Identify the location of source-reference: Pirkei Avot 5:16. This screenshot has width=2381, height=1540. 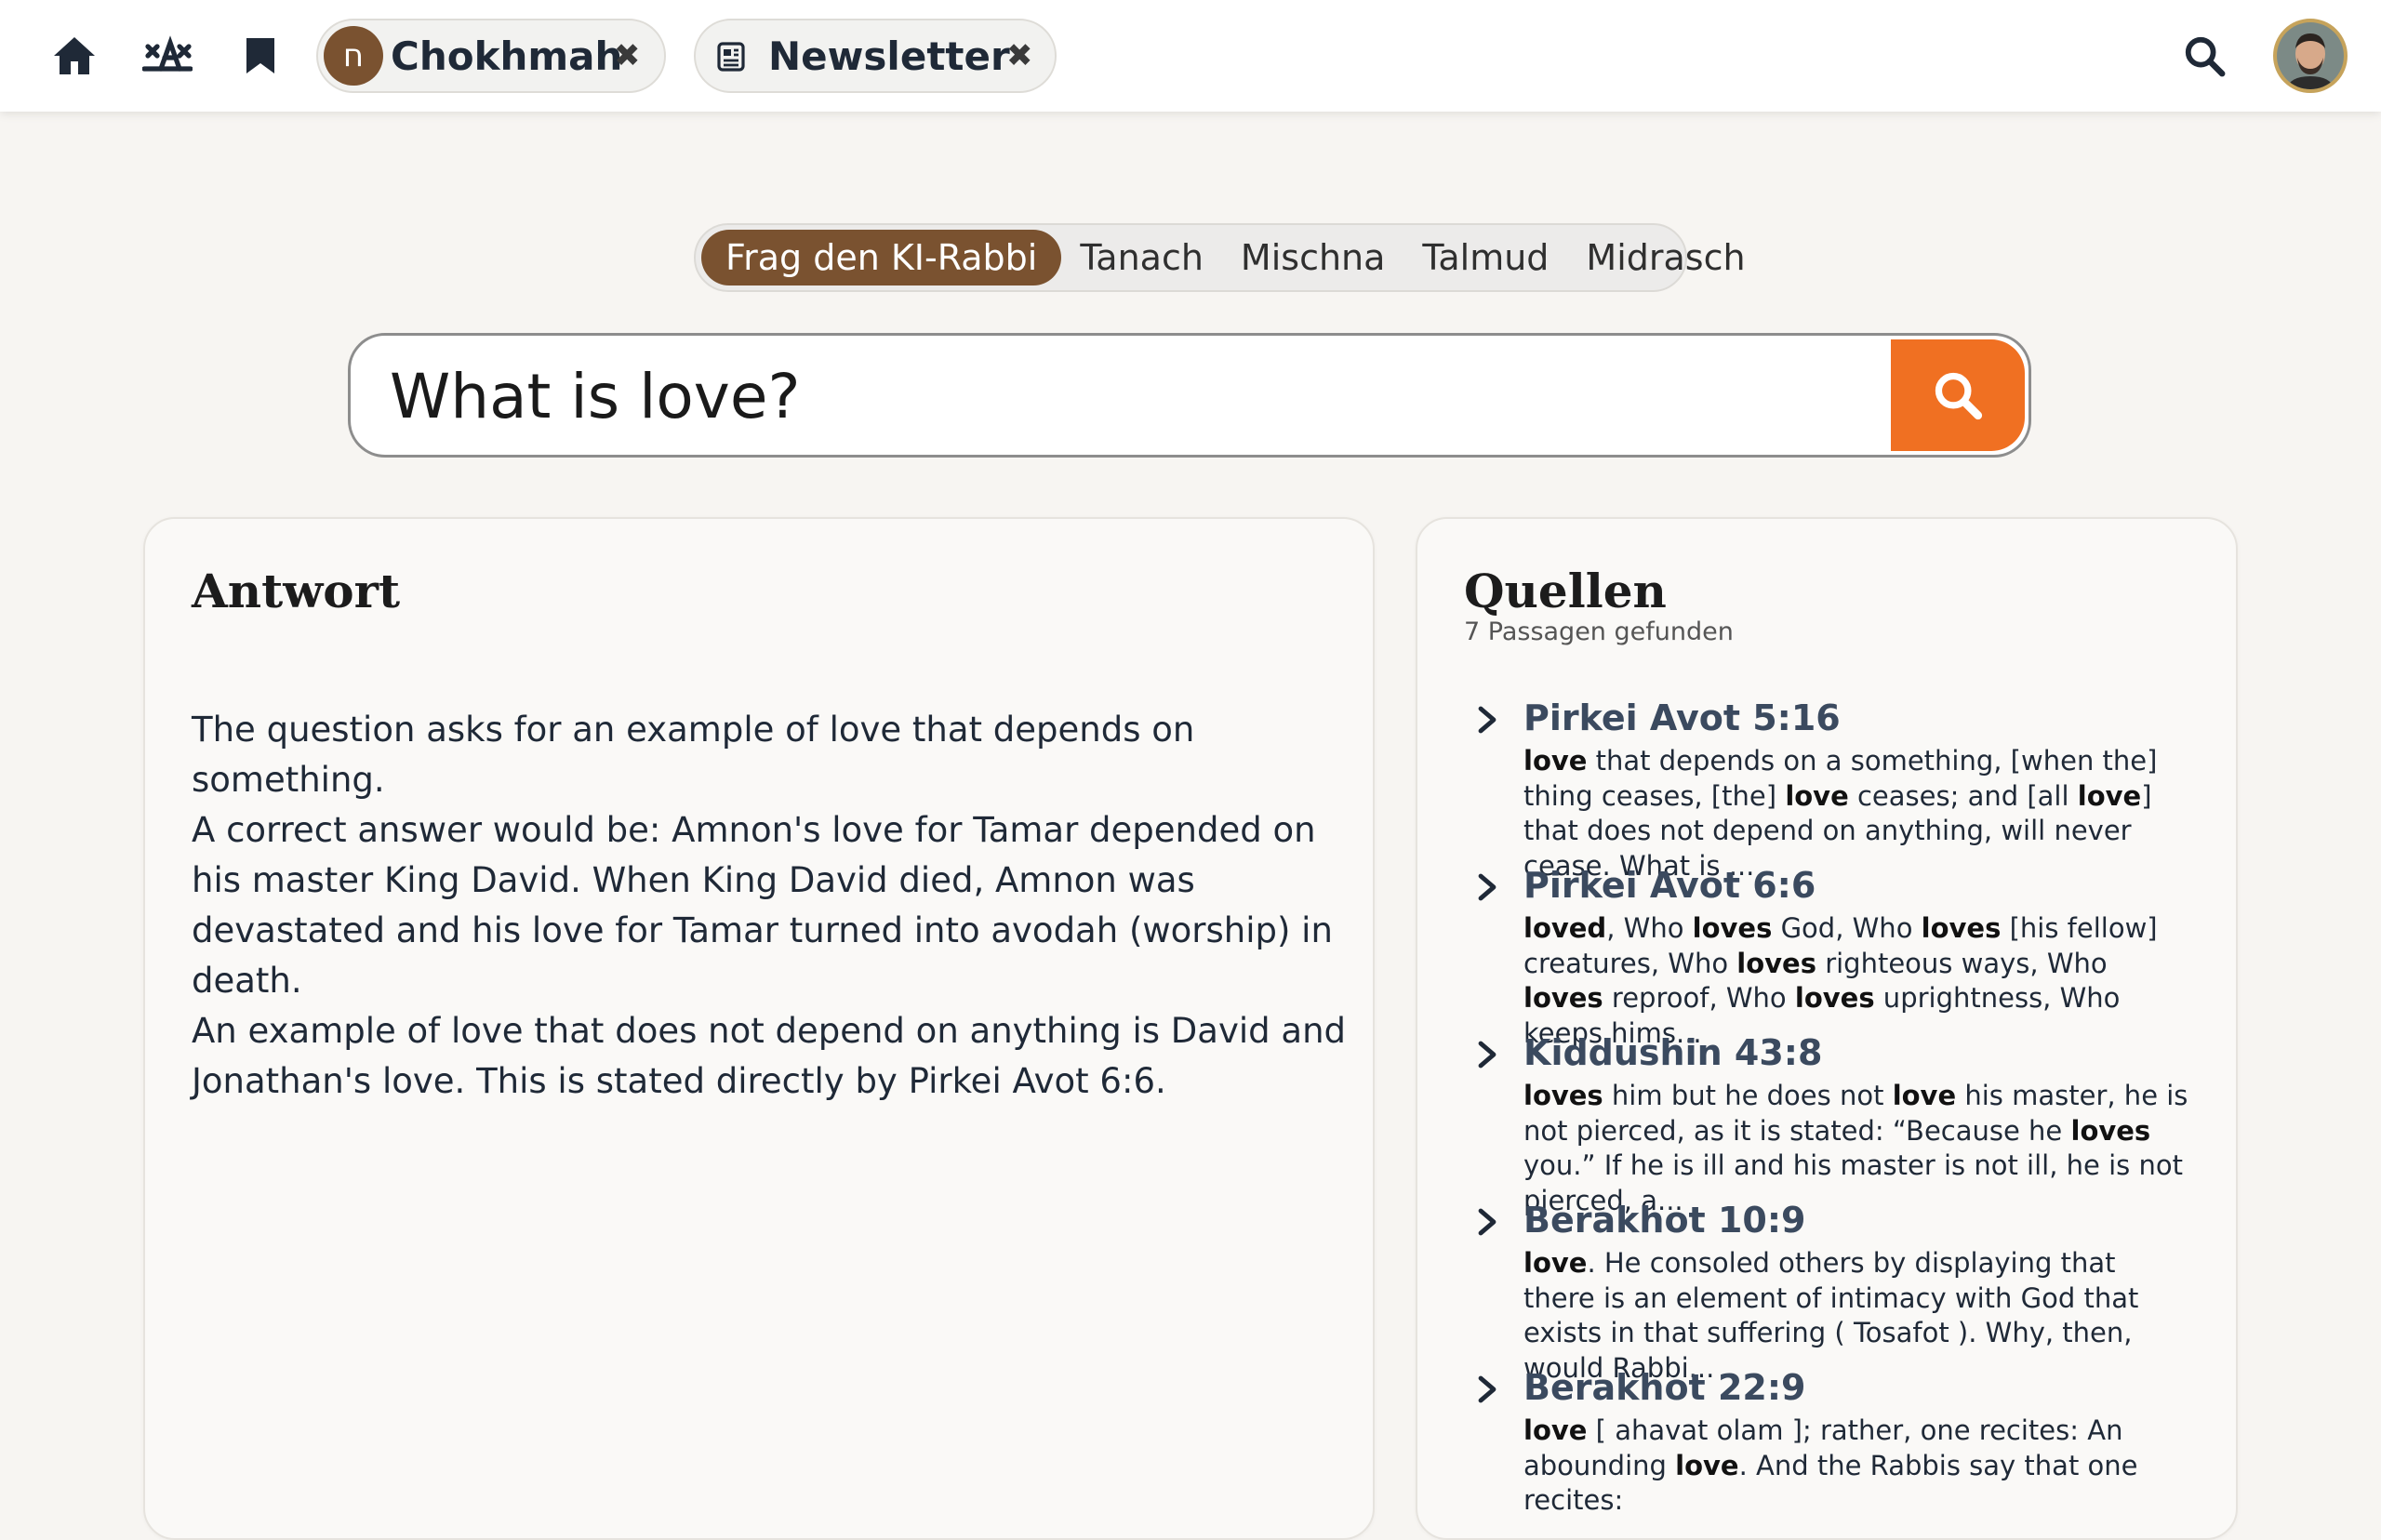
(1682, 717).